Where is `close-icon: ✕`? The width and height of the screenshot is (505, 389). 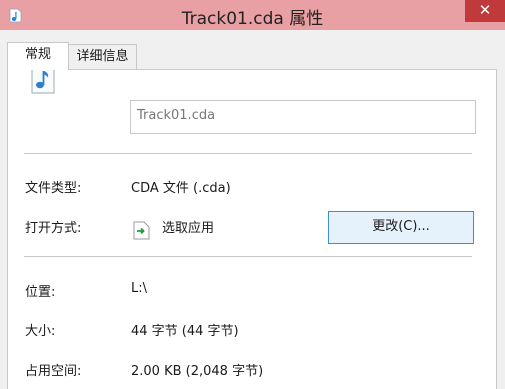
close-icon: ✕ is located at coordinates (485, 10).